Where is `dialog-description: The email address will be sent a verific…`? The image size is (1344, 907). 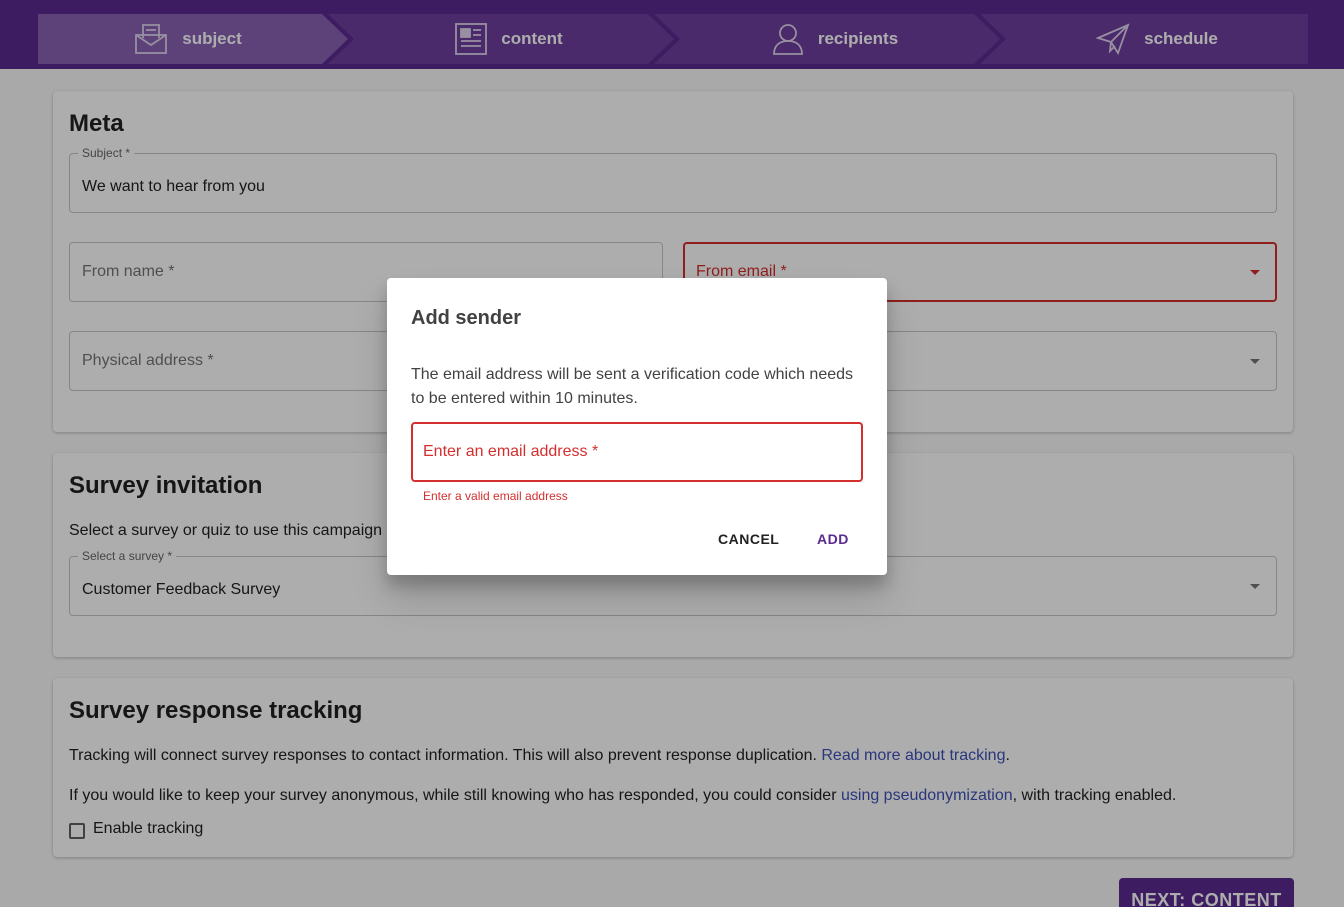 dialog-description: The email address will be sent a verific… is located at coordinates (632, 386).